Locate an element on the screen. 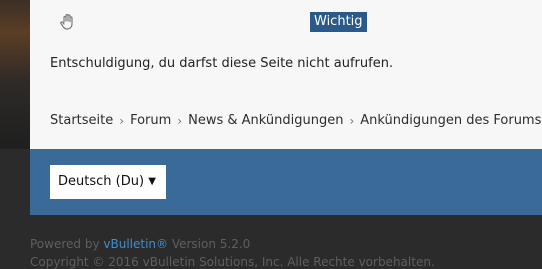 The width and height of the screenshot is (542, 269). important-badge: Wichtig is located at coordinates (338, 22).